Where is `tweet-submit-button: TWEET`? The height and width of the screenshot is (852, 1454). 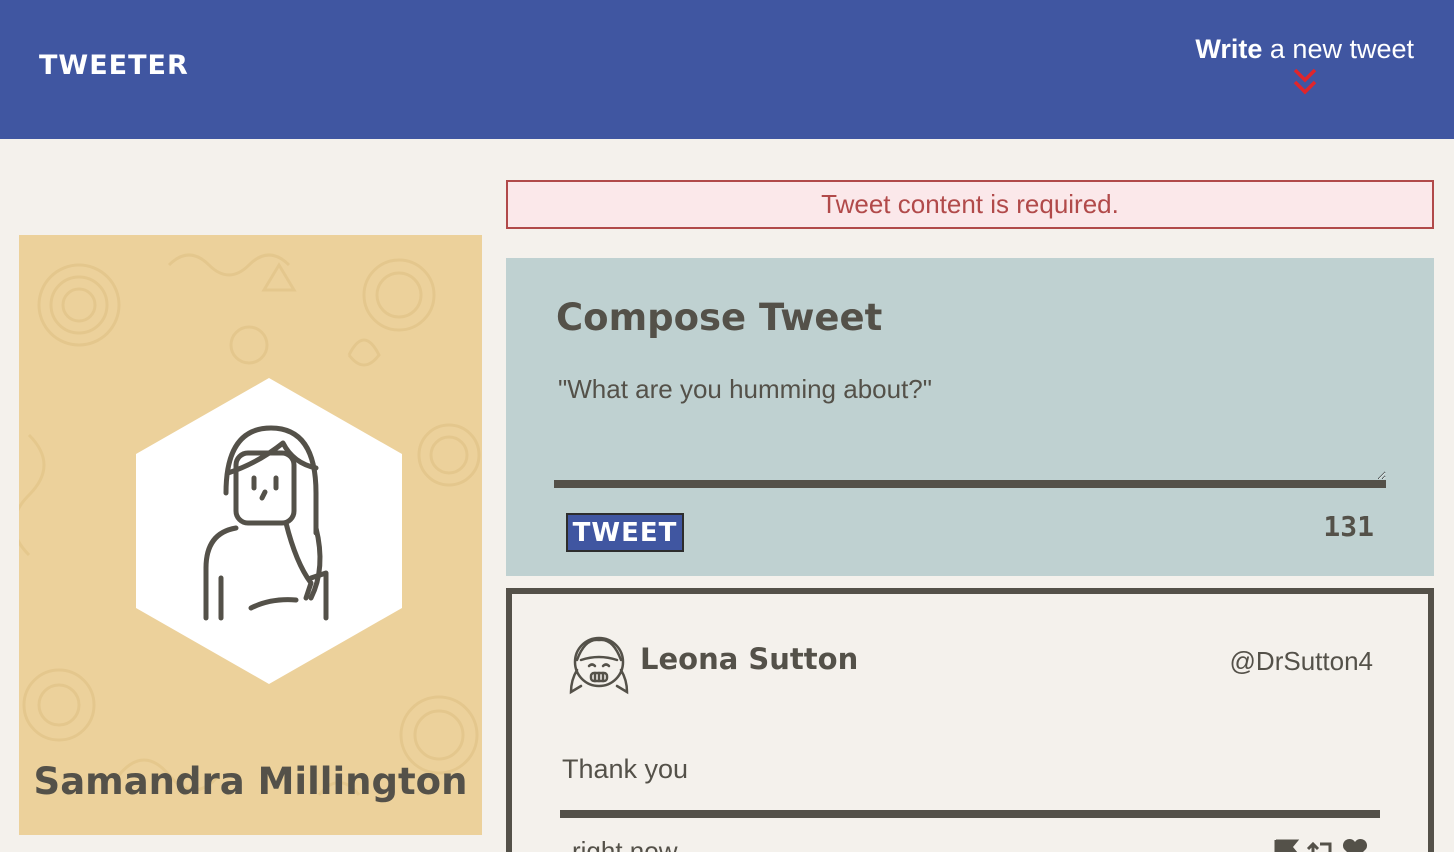 tweet-submit-button: TWEET is located at coordinates (625, 532).